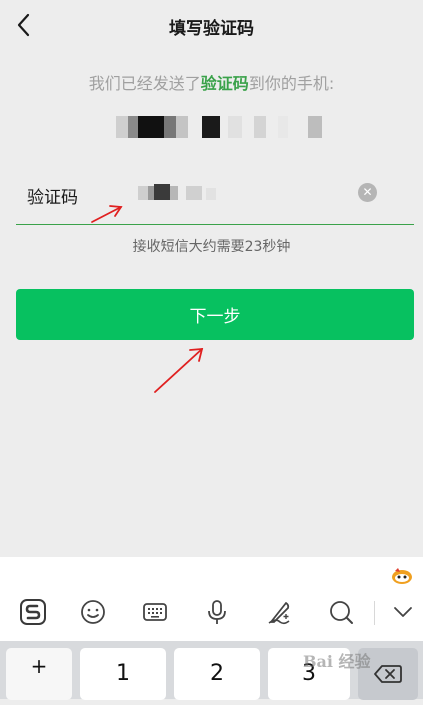 This screenshot has width=423, height=705. I want to click on backspace-icon, so click(388, 674).